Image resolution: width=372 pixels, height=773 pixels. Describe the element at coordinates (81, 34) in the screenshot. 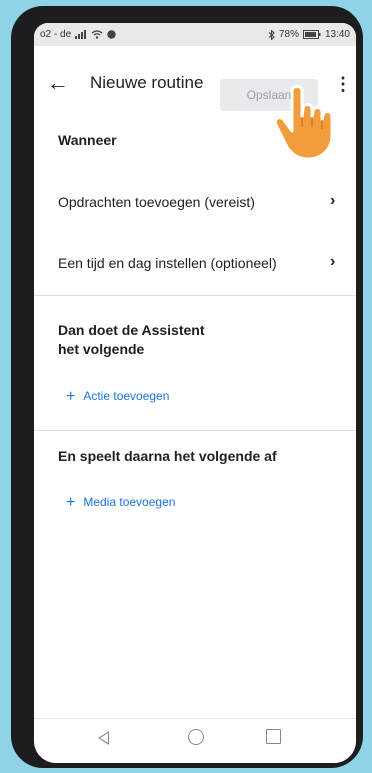

I see `signal-icon` at that location.